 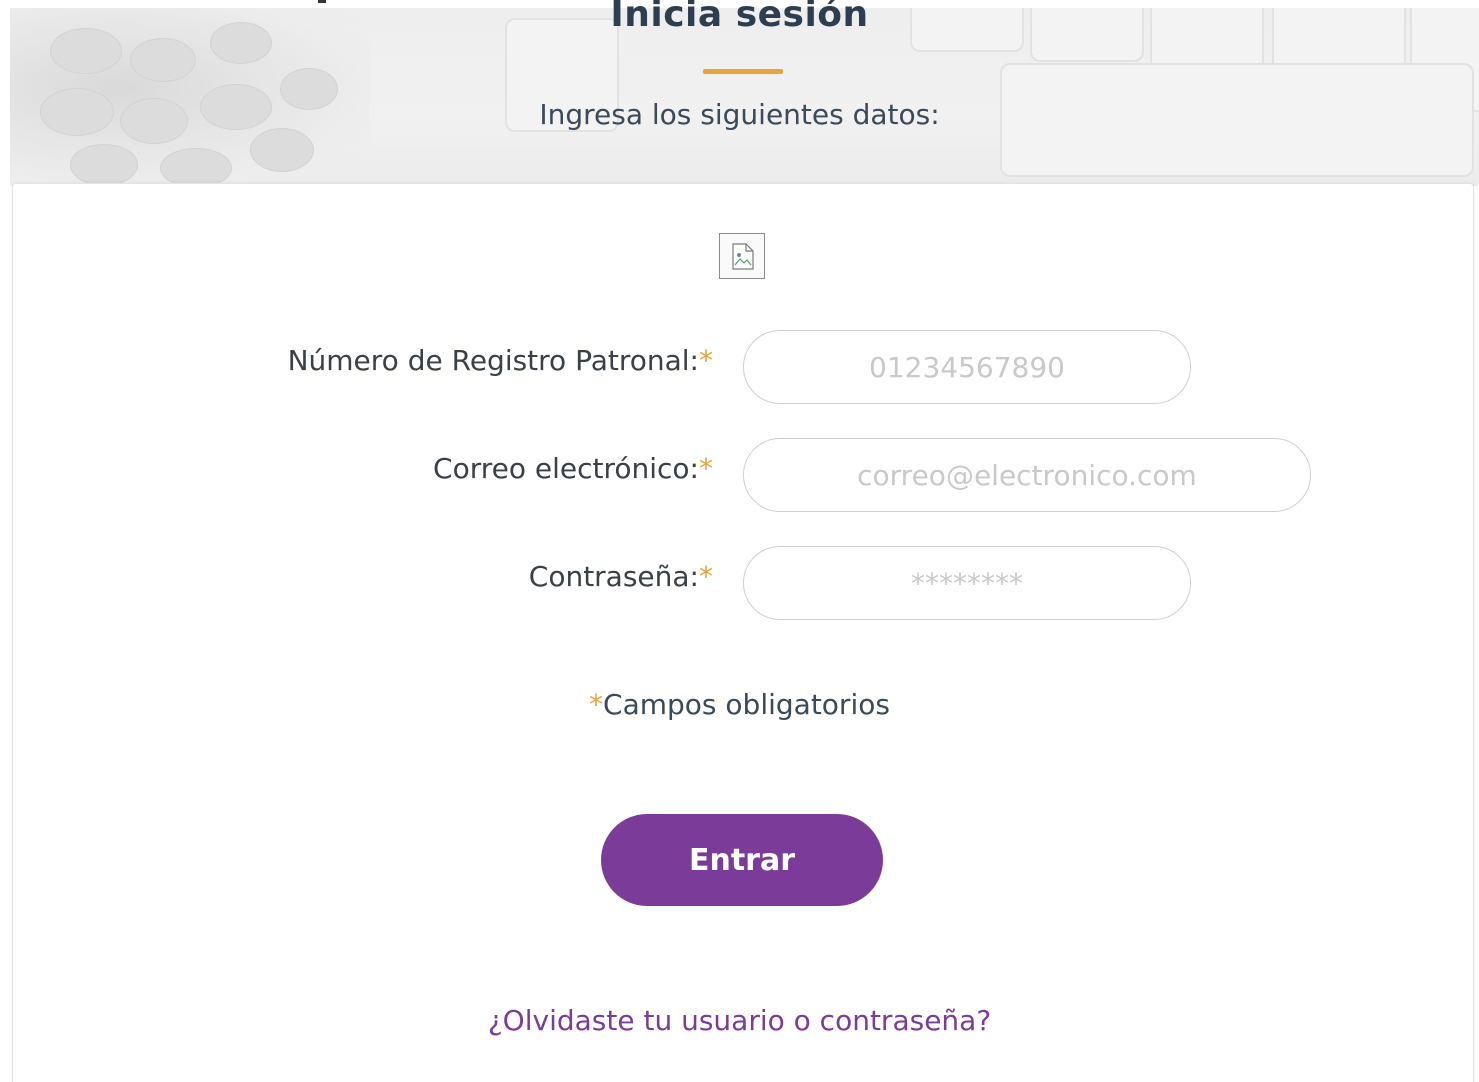 What do you see at coordinates (739, 704) in the screenshot?
I see `required-fields-note: *Campos obligatorios` at bounding box center [739, 704].